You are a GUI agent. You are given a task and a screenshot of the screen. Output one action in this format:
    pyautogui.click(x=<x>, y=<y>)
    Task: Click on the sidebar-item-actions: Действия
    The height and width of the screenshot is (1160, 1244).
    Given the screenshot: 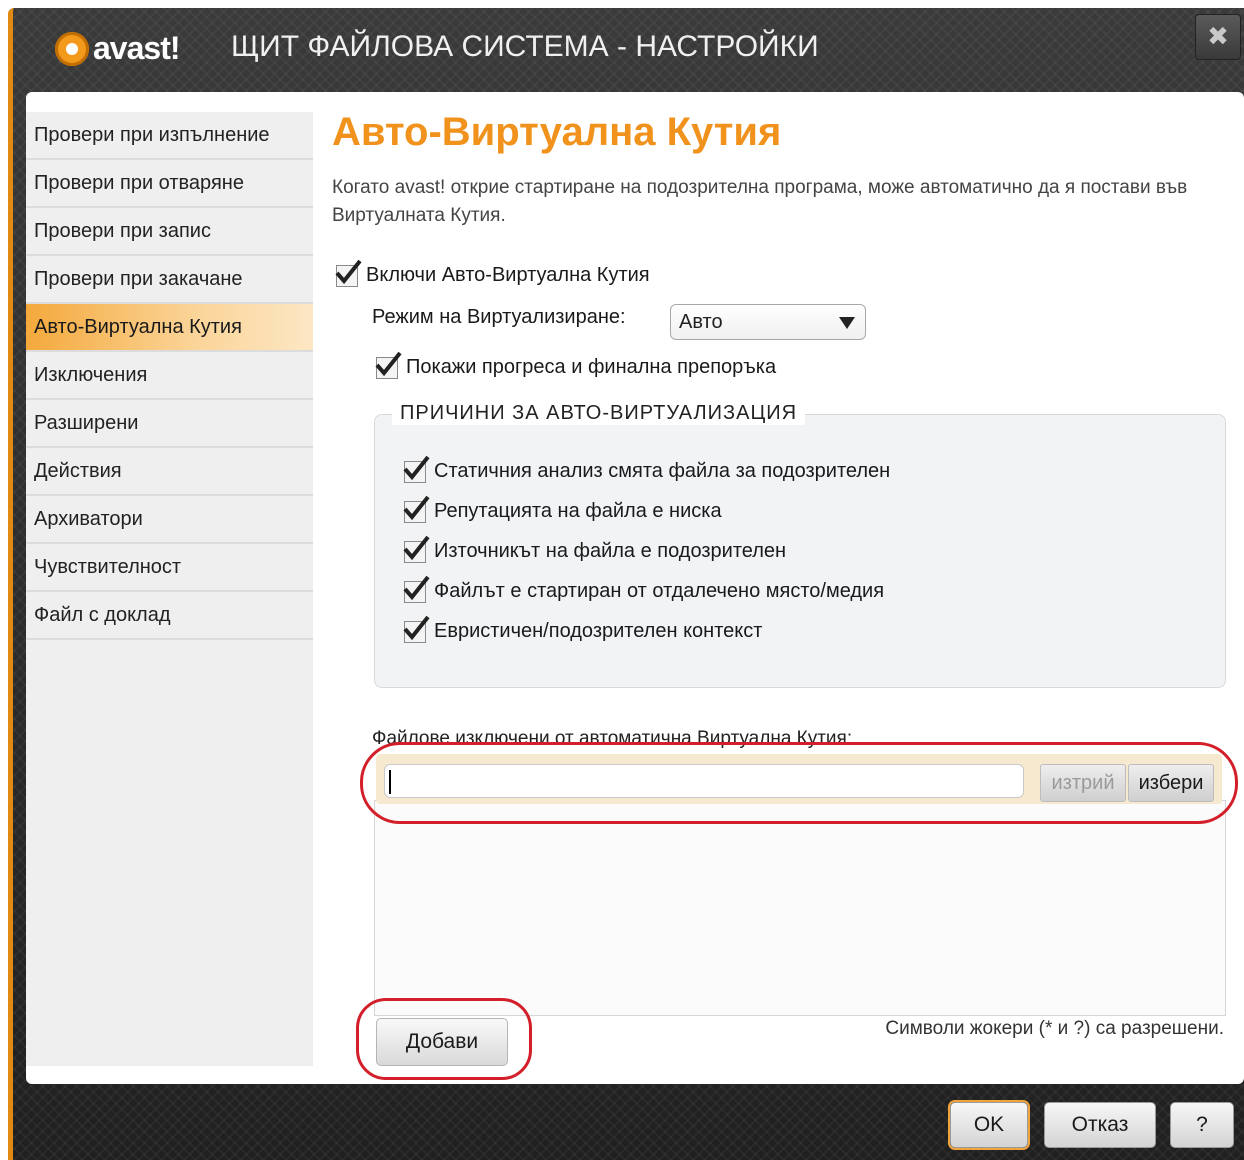 What is the action you would take?
    pyautogui.click(x=169, y=472)
    